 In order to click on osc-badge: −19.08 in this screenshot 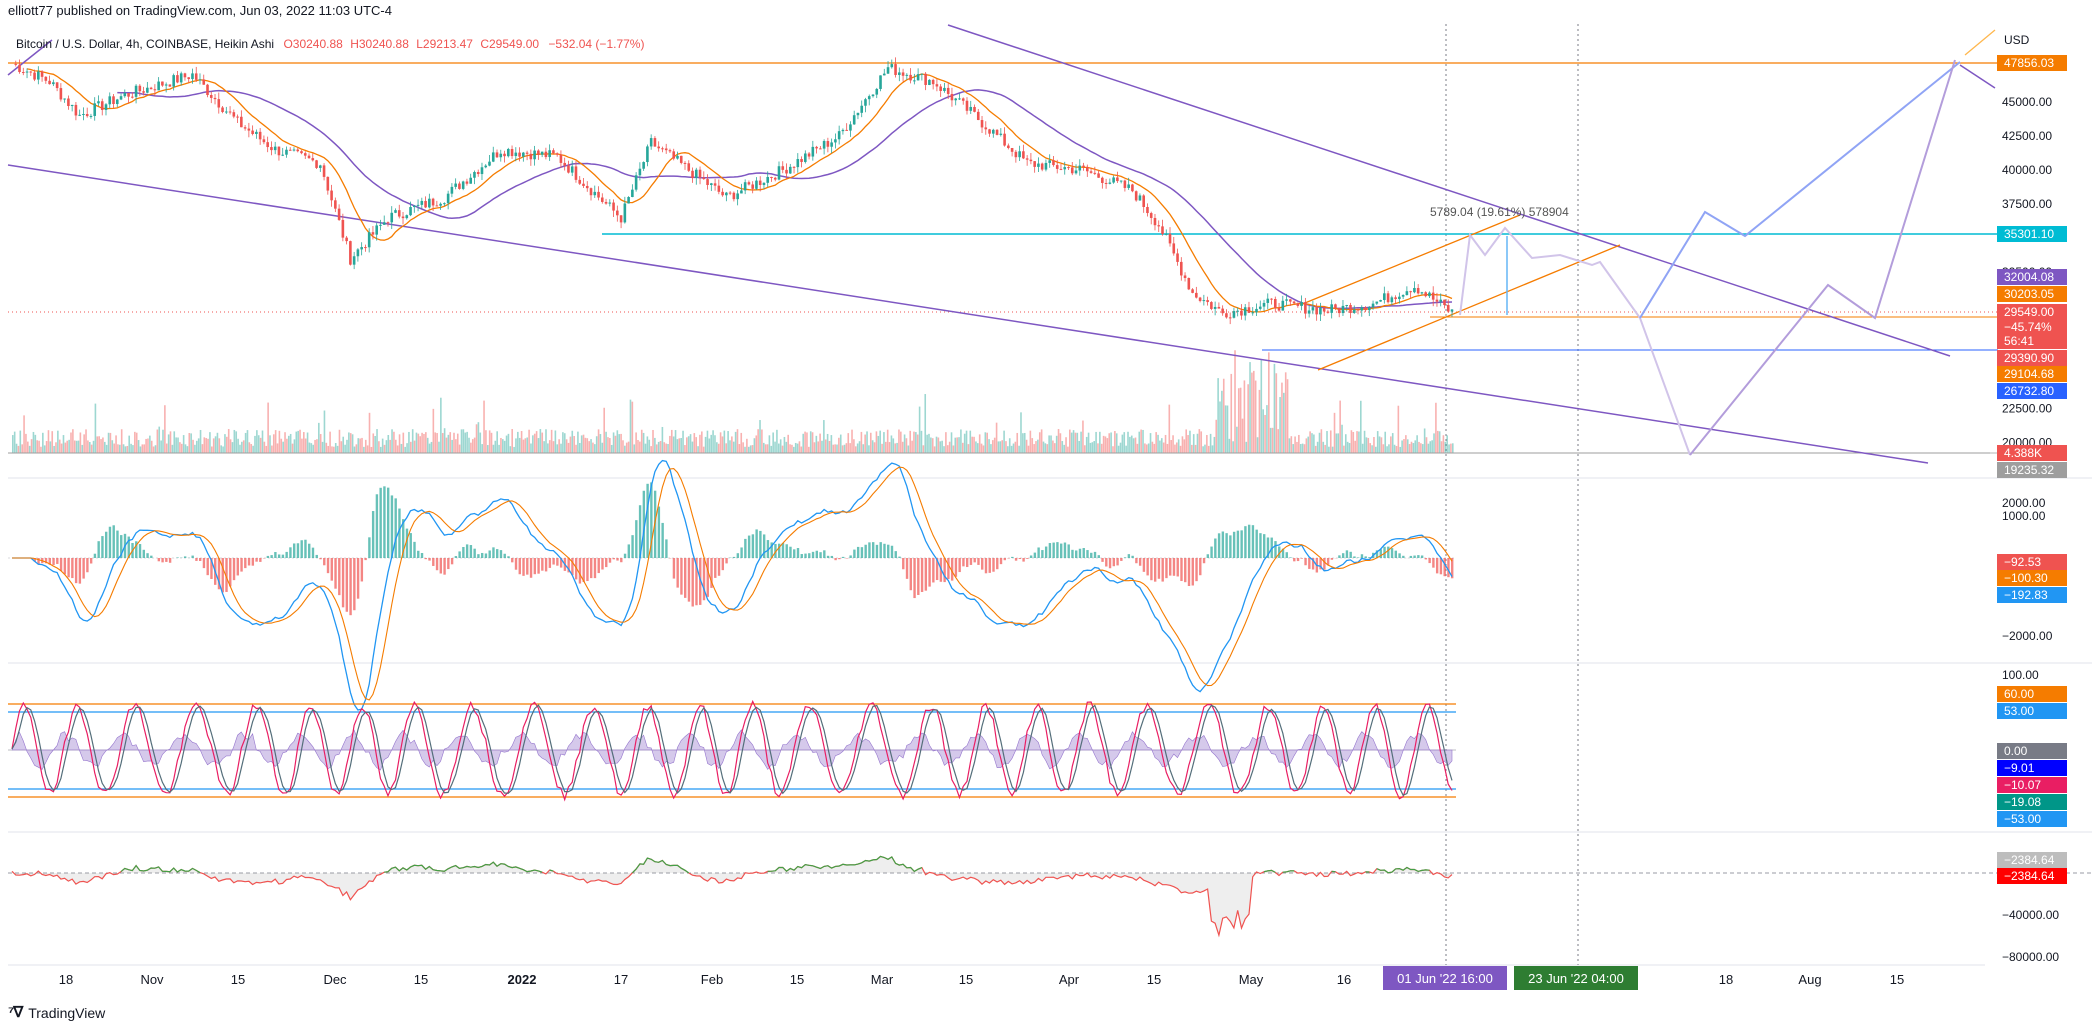, I will do `click(2022, 802)`.